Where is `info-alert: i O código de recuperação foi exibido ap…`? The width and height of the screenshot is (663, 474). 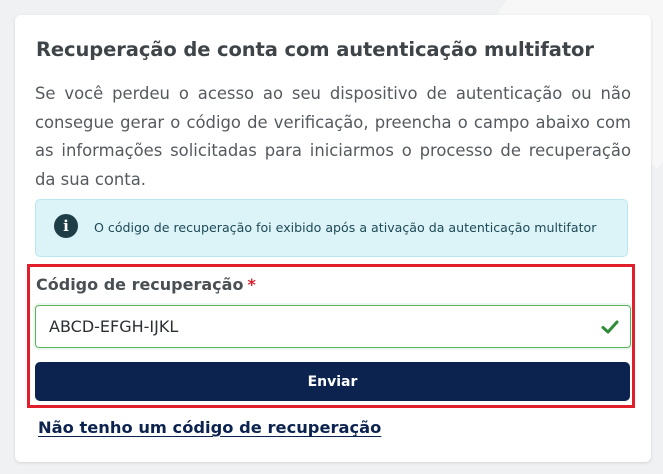
info-alert: i O código de recuperação foi exibido ap… is located at coordinates (331, 228).